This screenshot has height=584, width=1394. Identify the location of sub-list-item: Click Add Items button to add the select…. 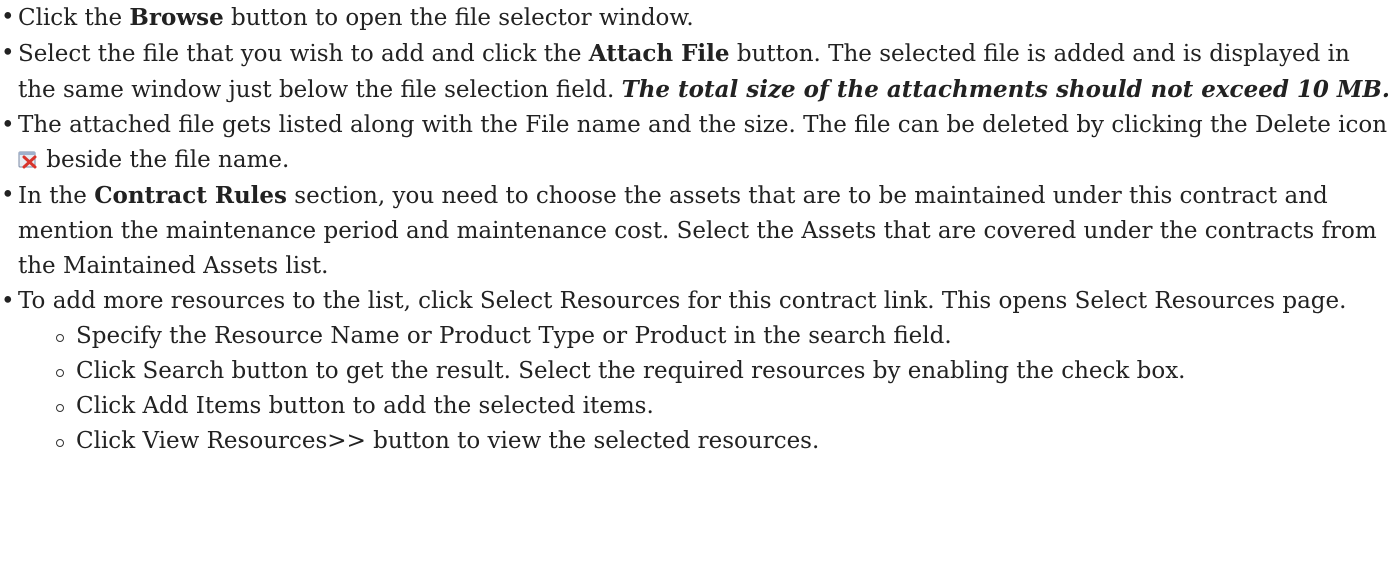
(724, 406).